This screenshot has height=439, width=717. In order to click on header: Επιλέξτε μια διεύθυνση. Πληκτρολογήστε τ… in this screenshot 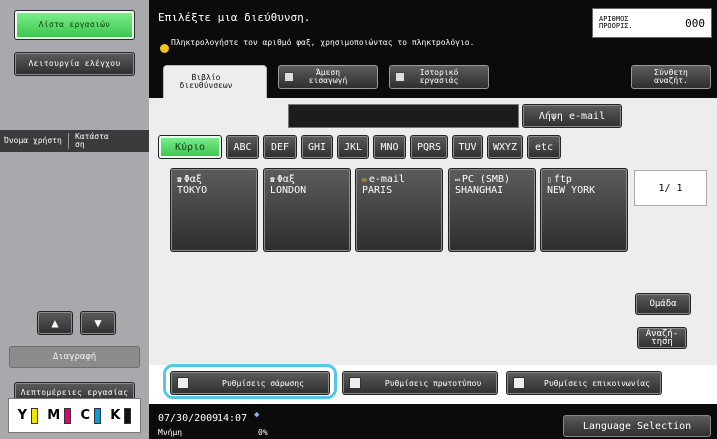, I will do `click(433, 32)`.